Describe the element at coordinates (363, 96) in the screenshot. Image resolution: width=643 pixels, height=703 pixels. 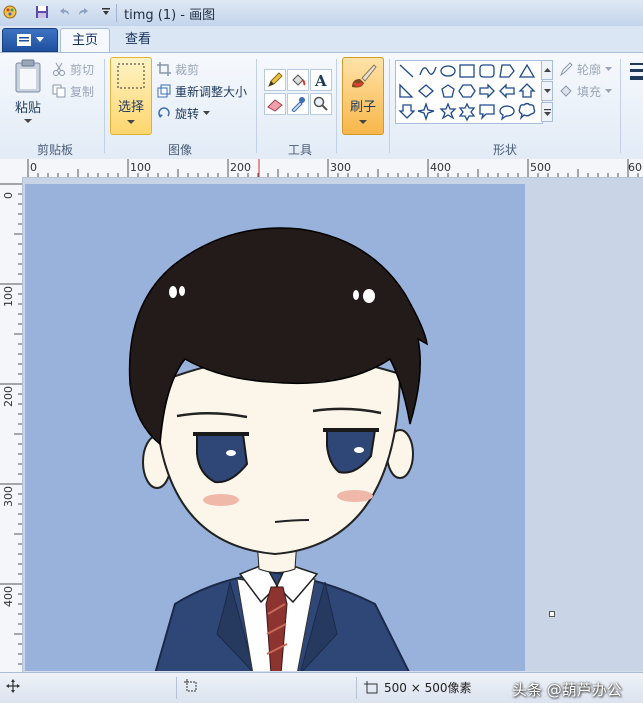
I see `brushes-button: 刷子` at that location.